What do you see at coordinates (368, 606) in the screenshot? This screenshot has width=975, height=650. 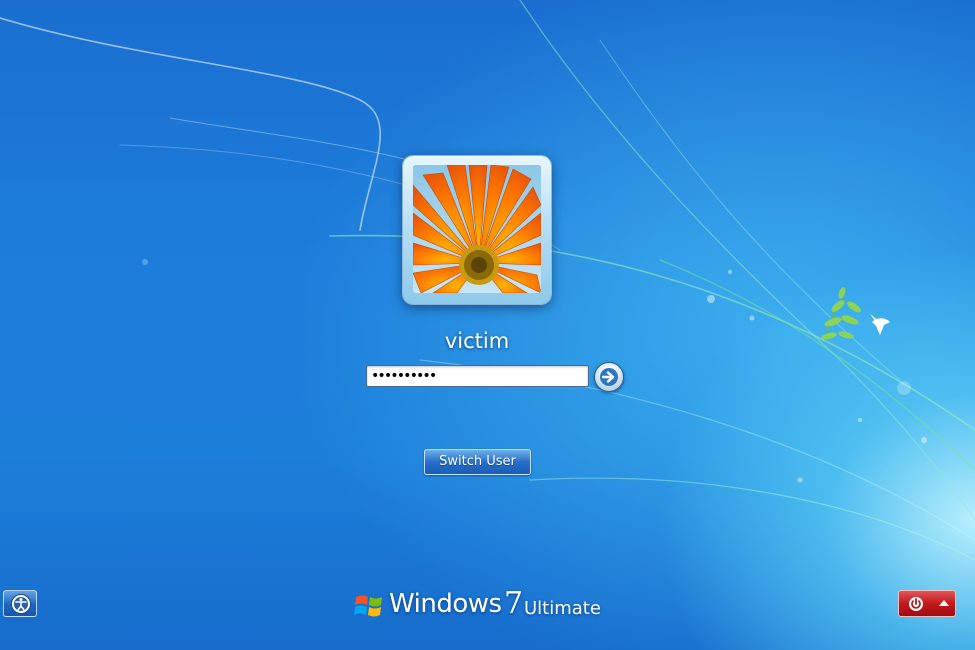 I see `windows-flag-icon` at bounding box center [368, 606].